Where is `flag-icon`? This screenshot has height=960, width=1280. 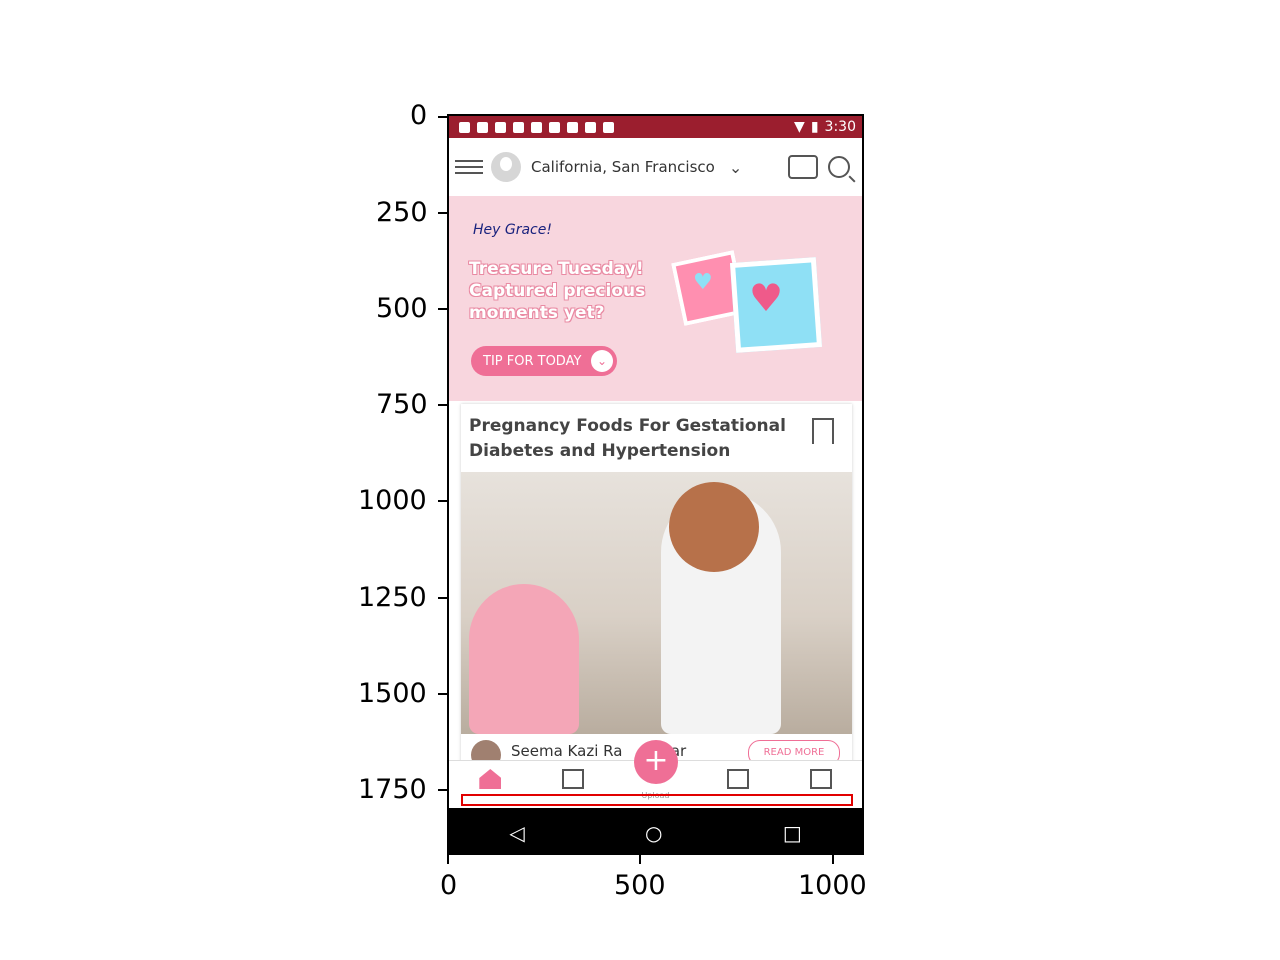 flag-icon is located at coordinates (738, 779).